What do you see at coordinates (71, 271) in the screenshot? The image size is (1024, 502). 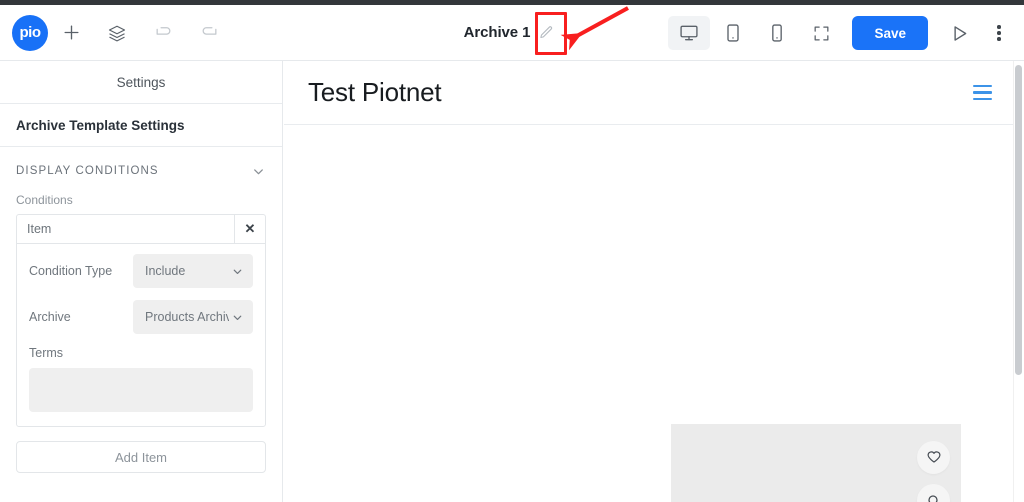 I see `condition-type-label: Condition Type` at bounding box center [71, 271].